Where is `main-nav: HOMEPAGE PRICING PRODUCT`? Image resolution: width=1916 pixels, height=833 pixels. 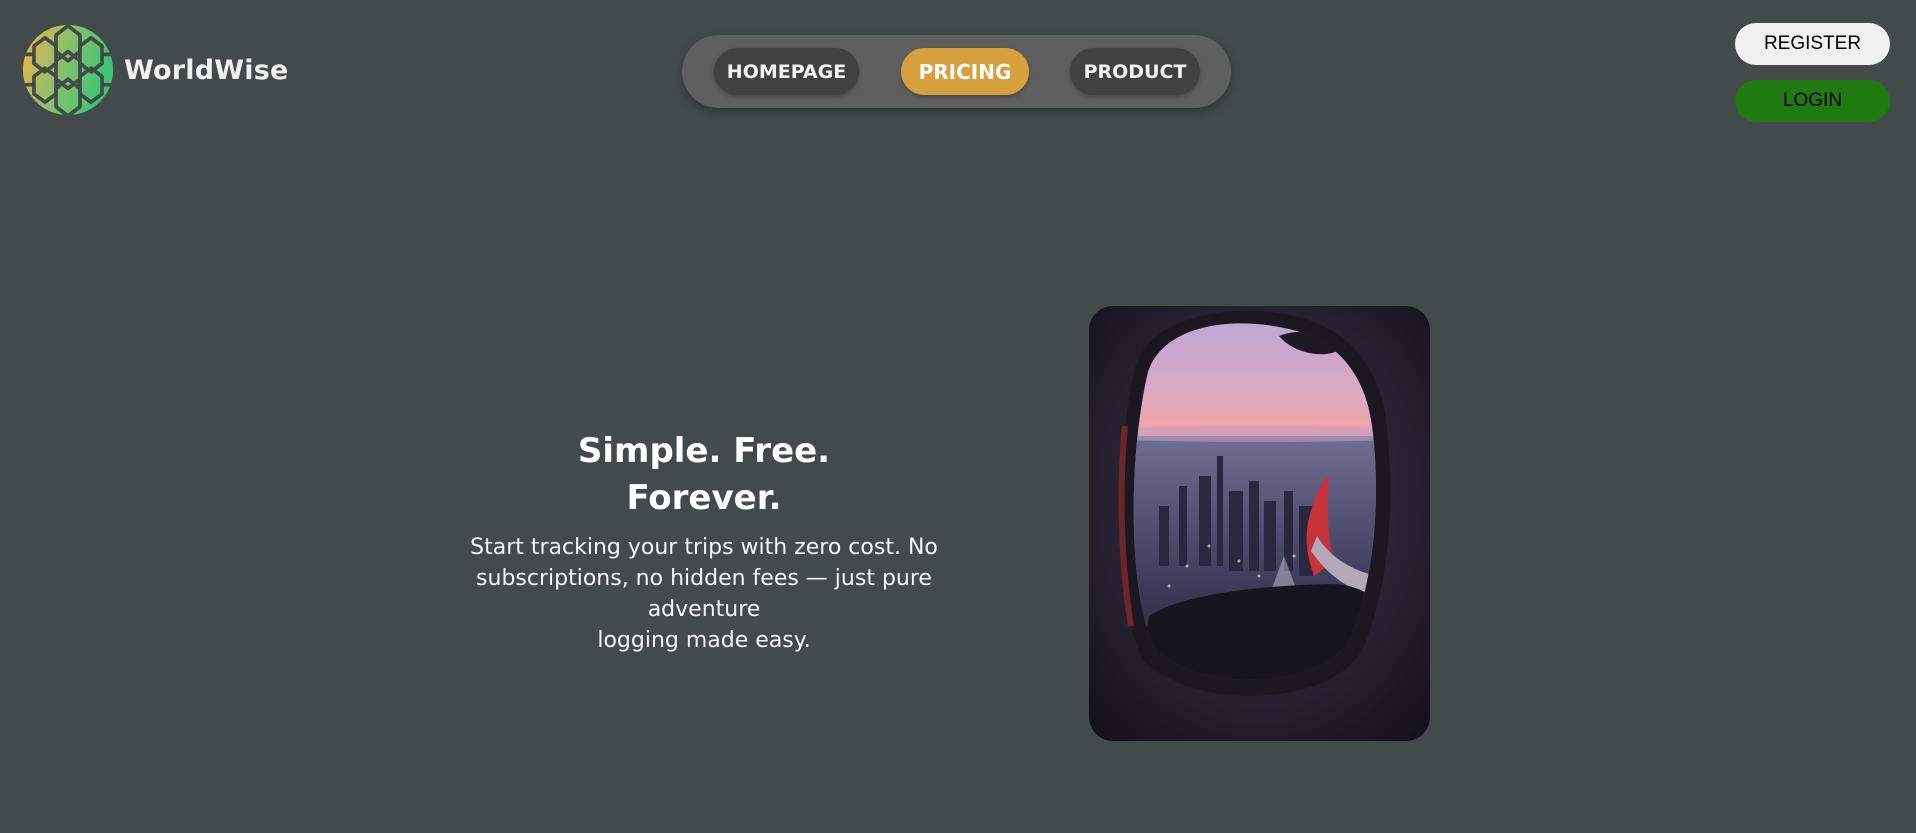
main-nav: HOMEPAGE PRICING PRODUCT is located at coordinates (956, 71).